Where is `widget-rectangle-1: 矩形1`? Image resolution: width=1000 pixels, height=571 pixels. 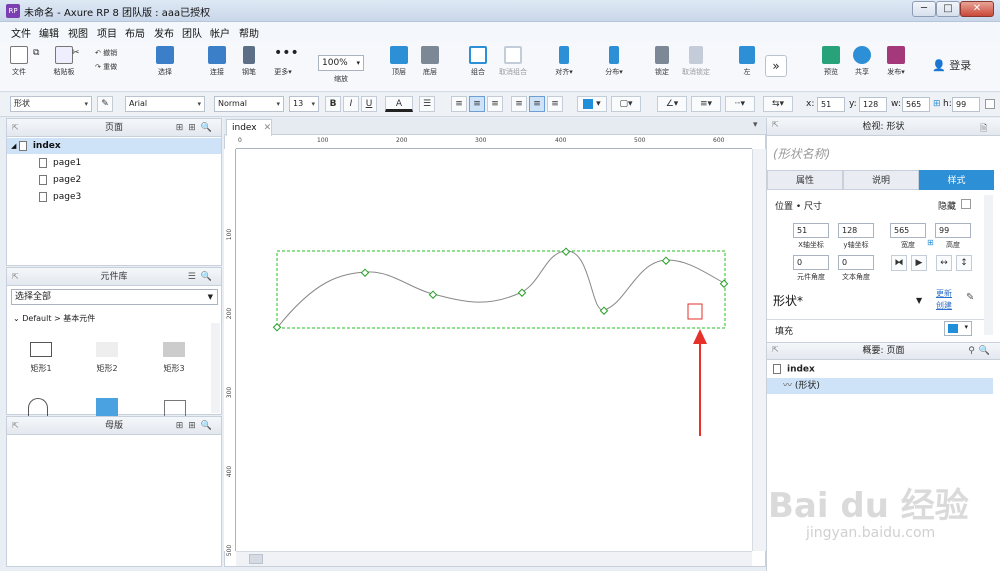
widget-rectangle-1: 矩形1 is located at coordinates (41, 358).